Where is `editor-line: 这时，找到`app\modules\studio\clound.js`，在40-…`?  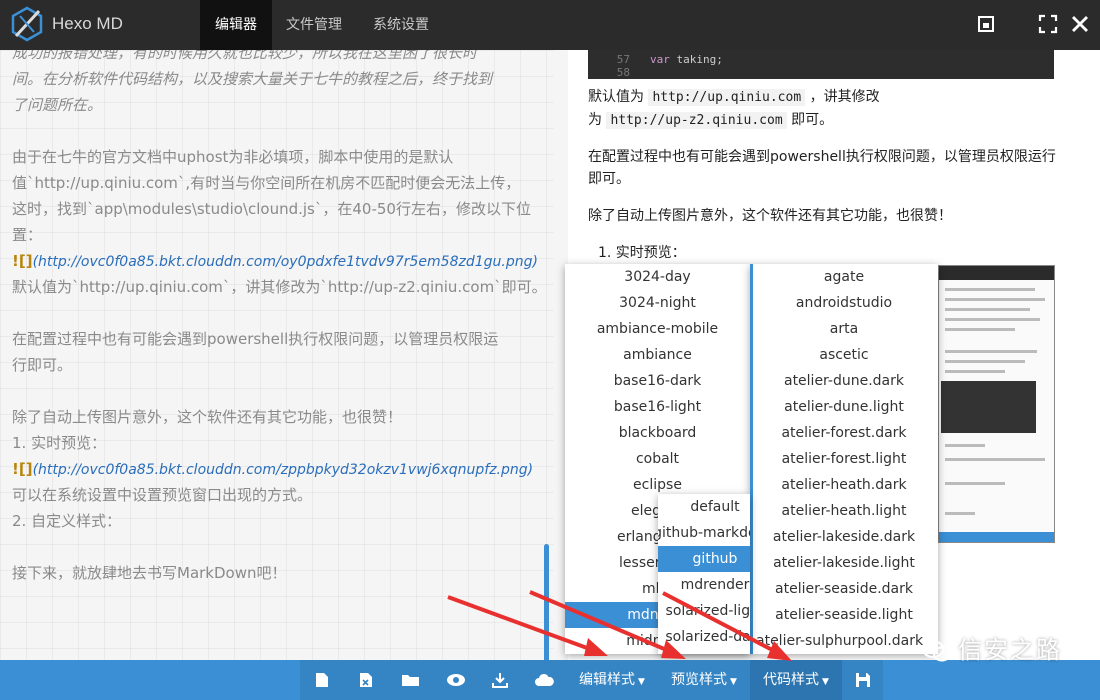 editor-line: 这时，找到`app\modules\studio\clound.js`，在40-… is located at coordinates (272, 209).